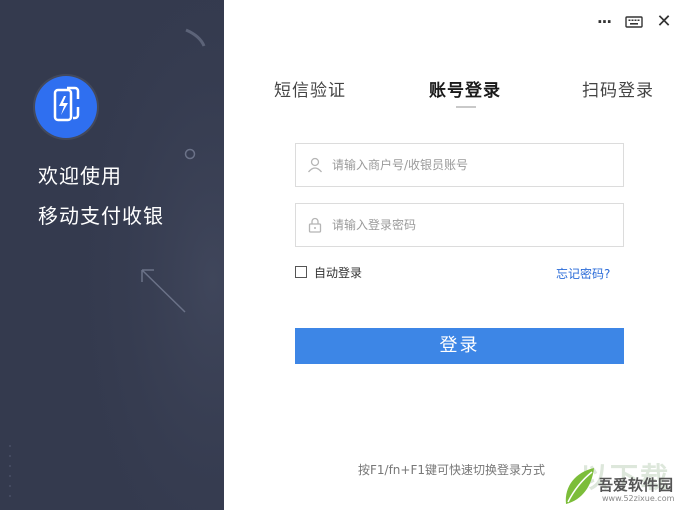  I want to click on close-icon: ✕, so click(664, 22).